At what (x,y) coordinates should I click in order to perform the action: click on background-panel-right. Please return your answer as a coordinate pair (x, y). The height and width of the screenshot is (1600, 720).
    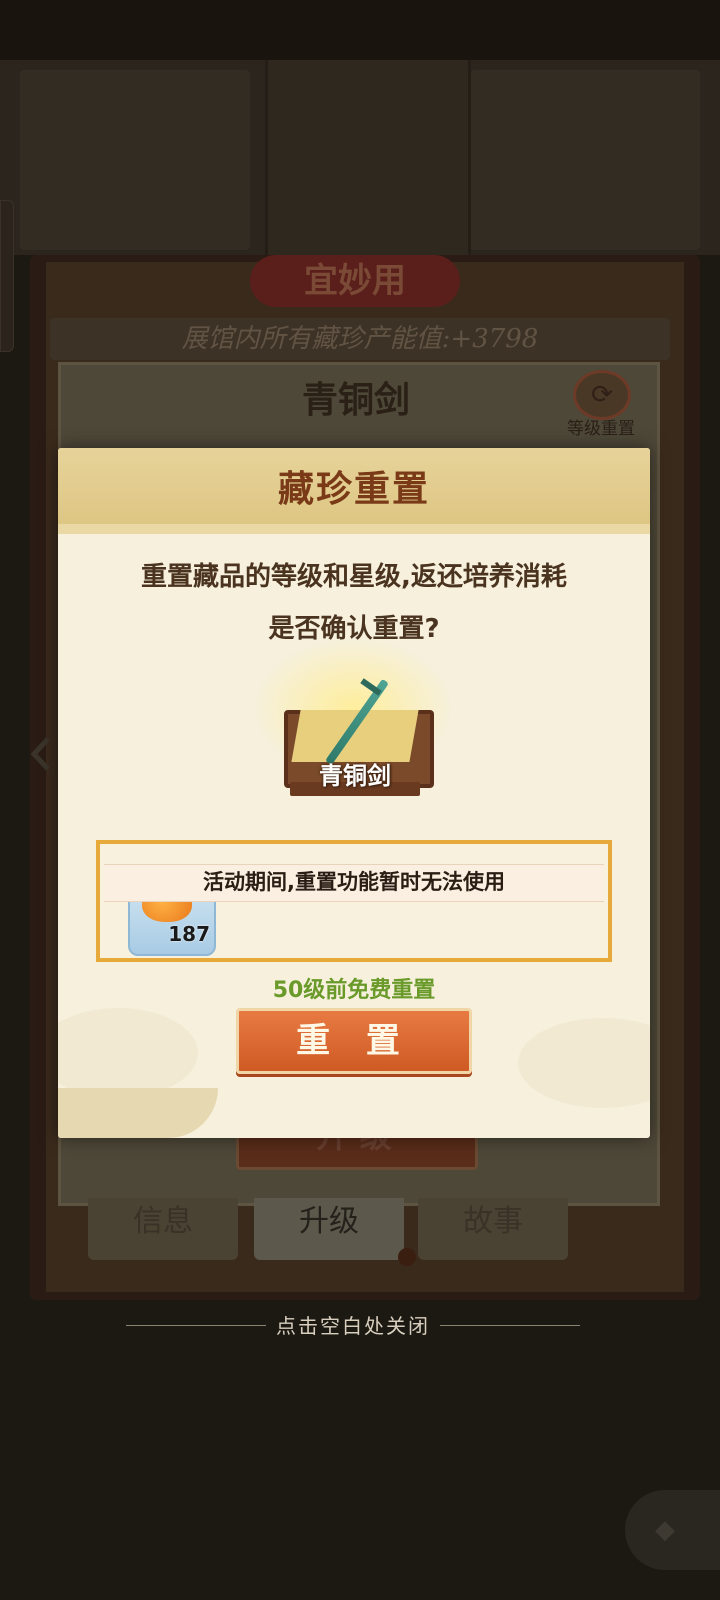
    Looking at the image, I should click on (585, 160).